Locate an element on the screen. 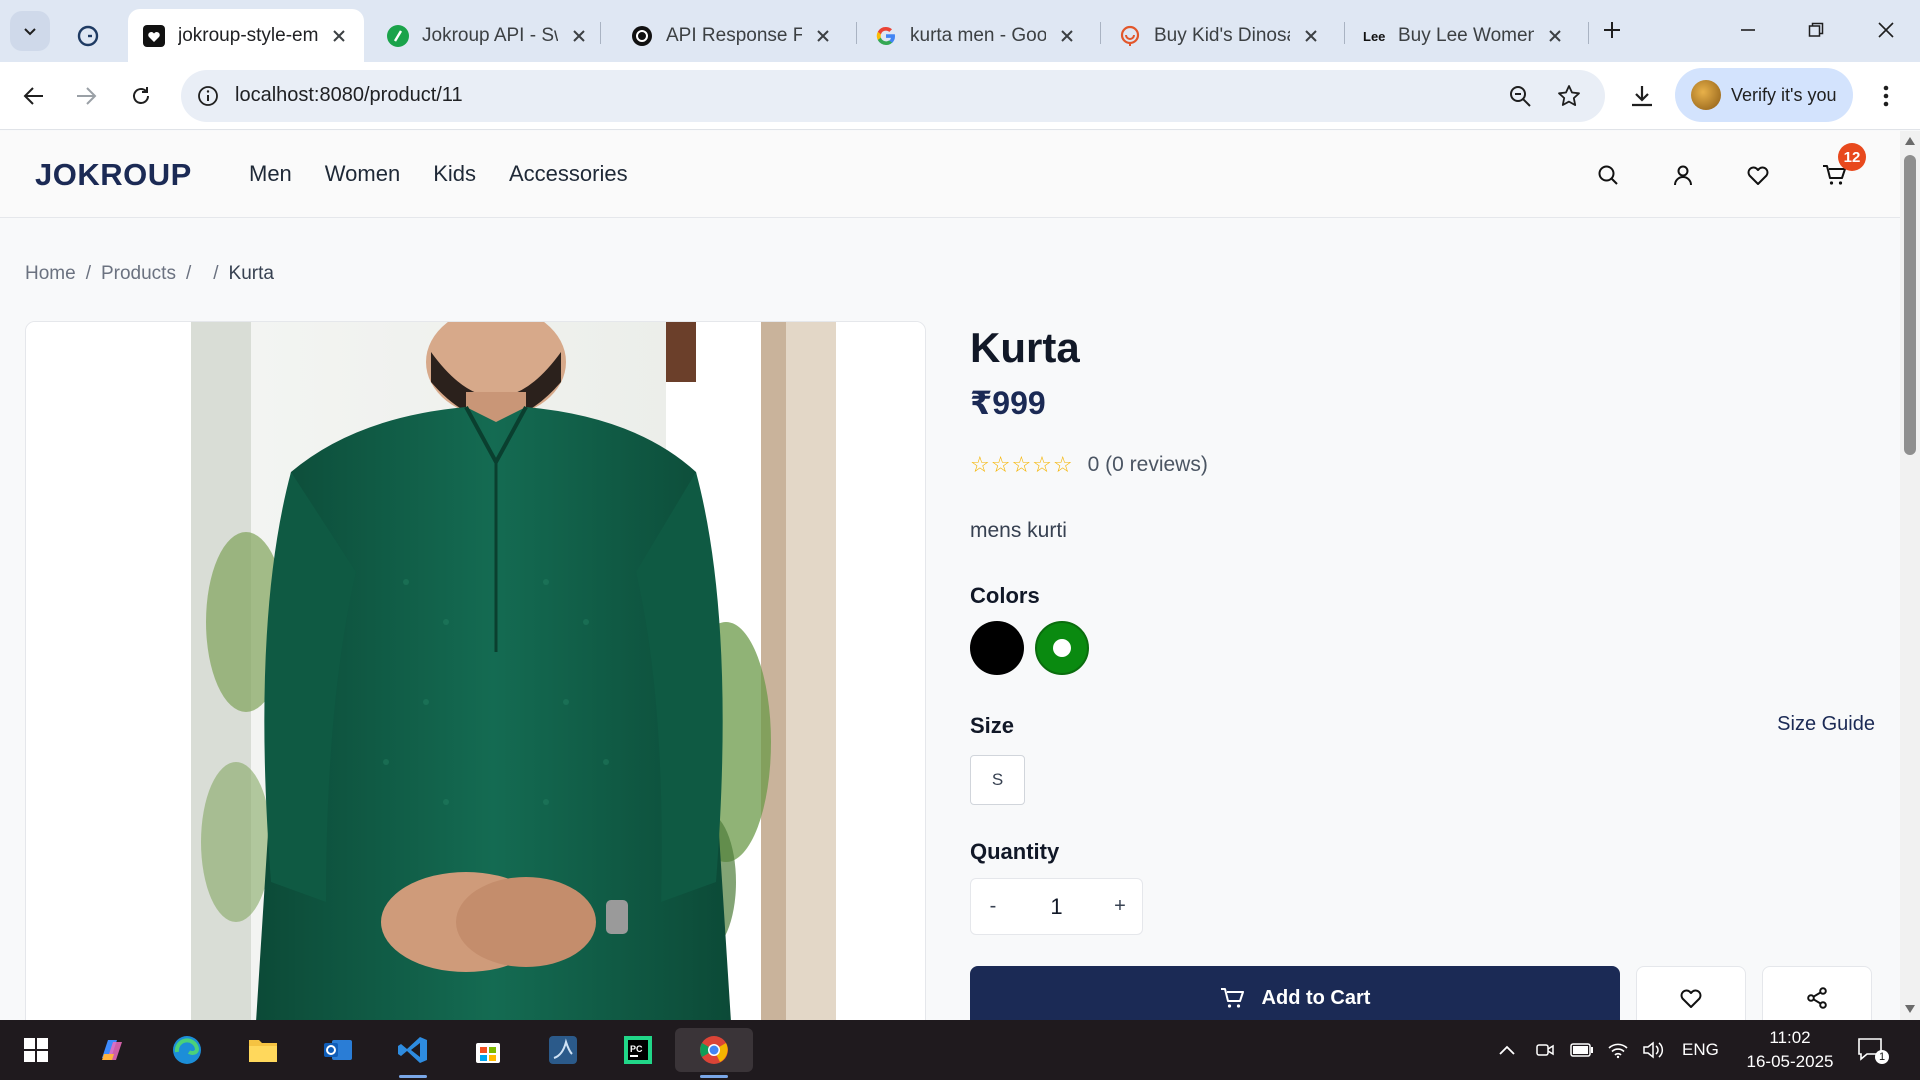  arrow-left-icon is located at coordinates (33, 96).